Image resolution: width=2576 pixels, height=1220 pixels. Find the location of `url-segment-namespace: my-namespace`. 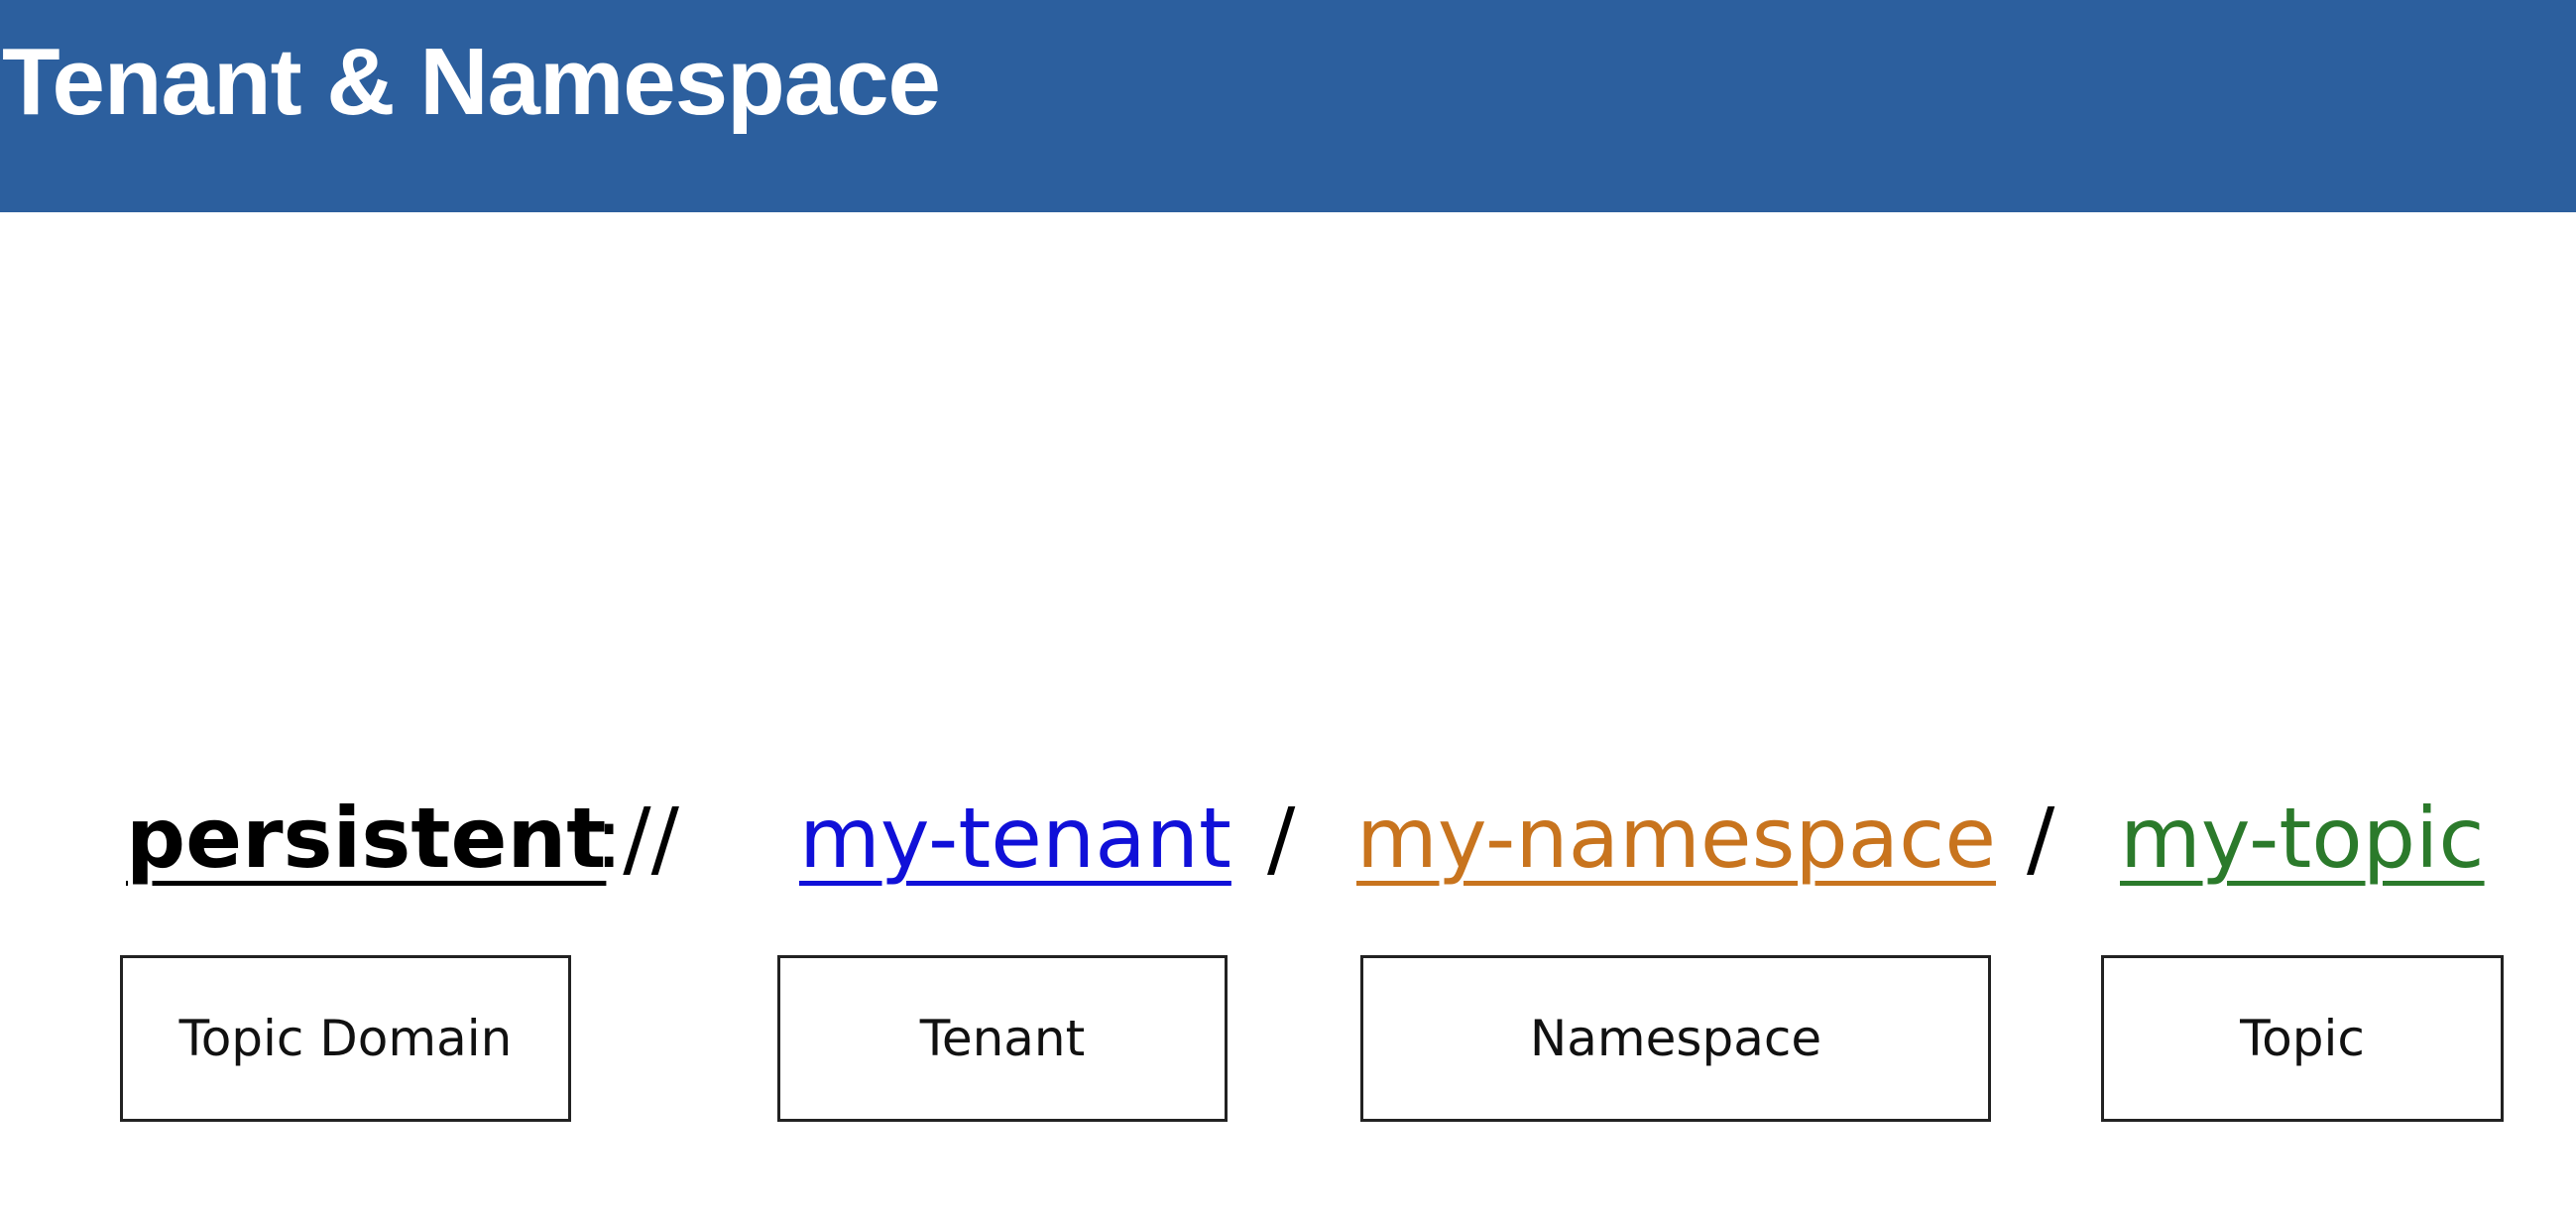

url-segment-namespace: my-namespace is located at coordinates (1676, 838).